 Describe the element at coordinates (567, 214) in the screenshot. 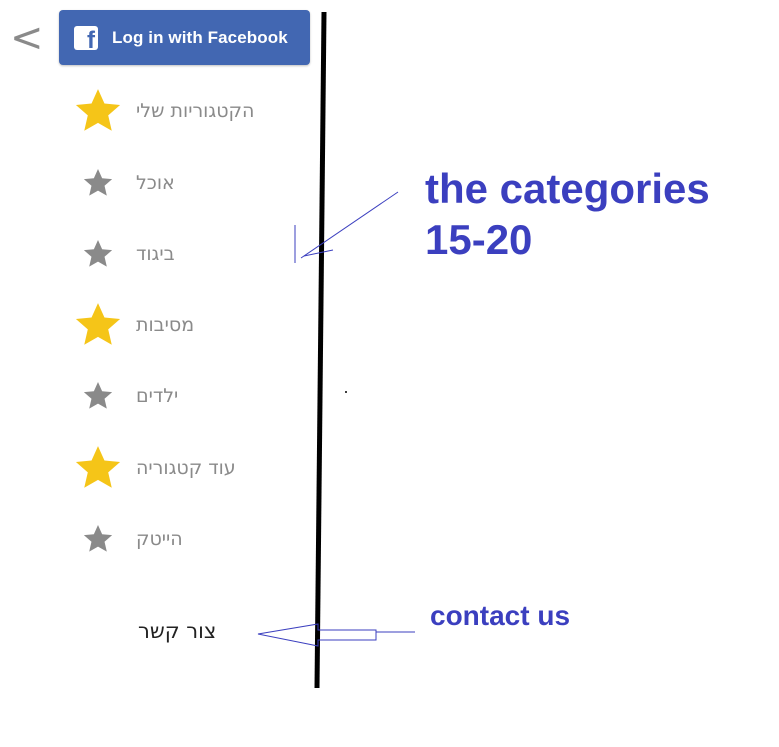

I see `annotation-categories: the categories 15-20` at that location.